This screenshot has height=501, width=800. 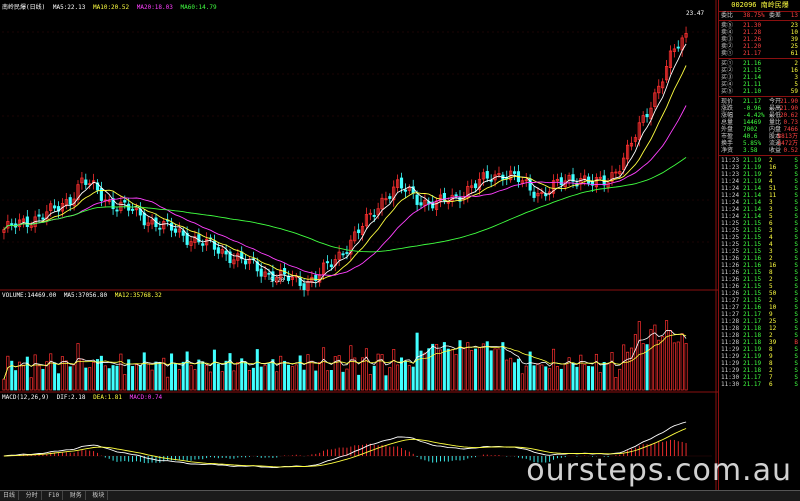 I want to click on tick-volume: 9, so click(x=771, y=314).